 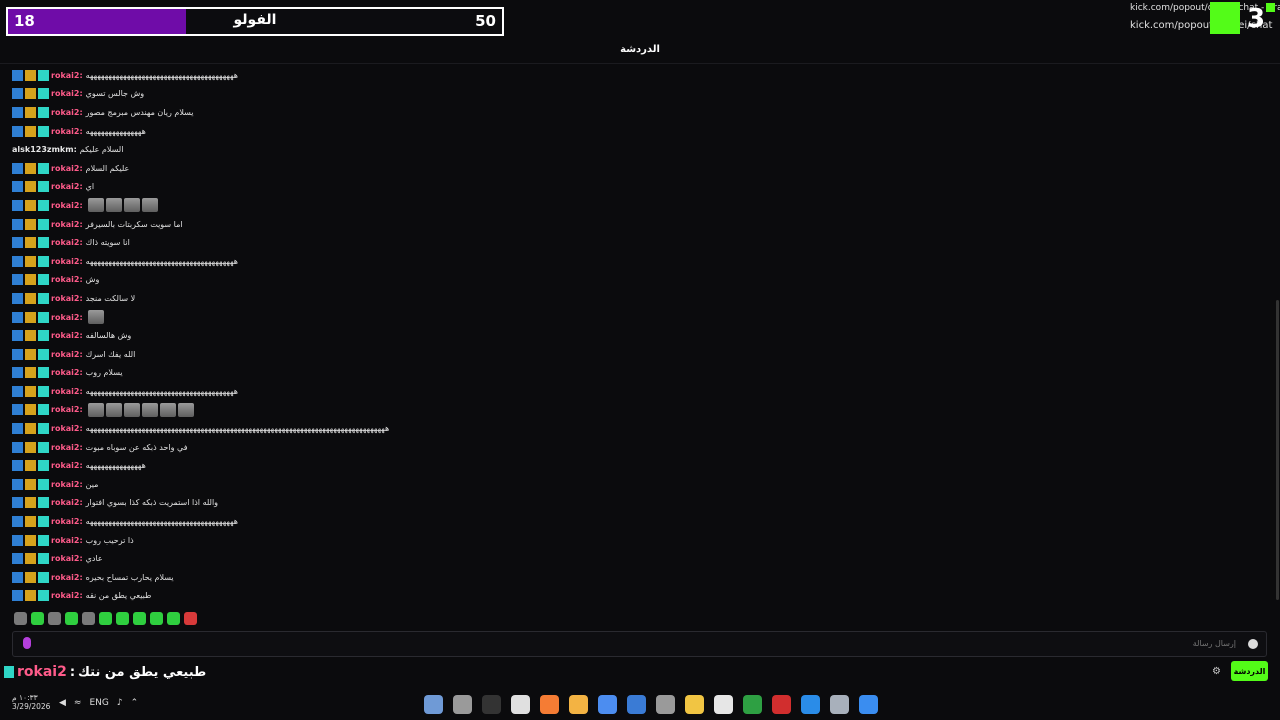 What do you see at coordinates (1277, 450) in the screenshot?
I see `chat-scrollbar` at bounding box center [1277, 450].